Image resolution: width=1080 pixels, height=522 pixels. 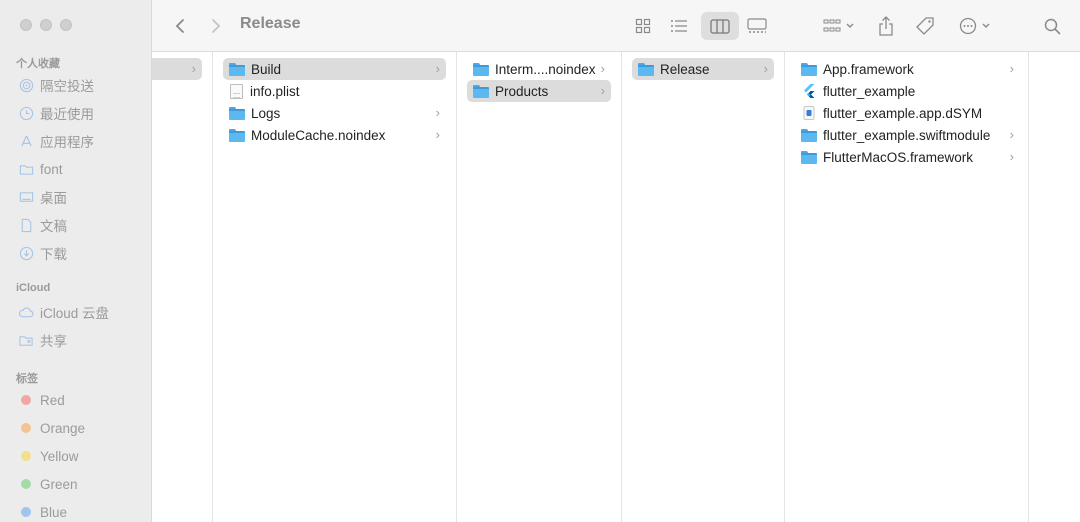 What do you see at coordinates (59, 484) in the screenshot?
I see `sidebar-item-label: Green` at bounding box center [59, 484].